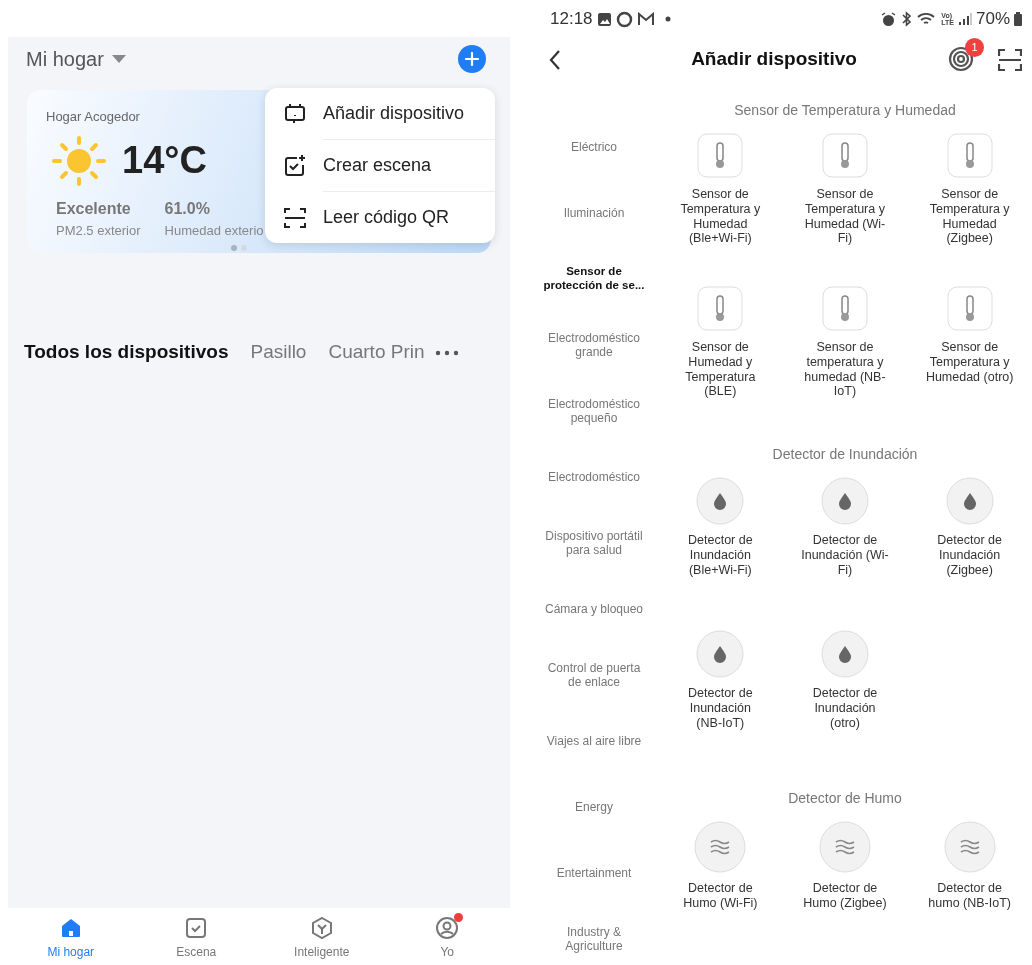 This screenshot has height=965, width=1032. Describe the element at coordinates (594, 345) in the screenshot. I see `category-item: Electrodoméstico grande` at that location.